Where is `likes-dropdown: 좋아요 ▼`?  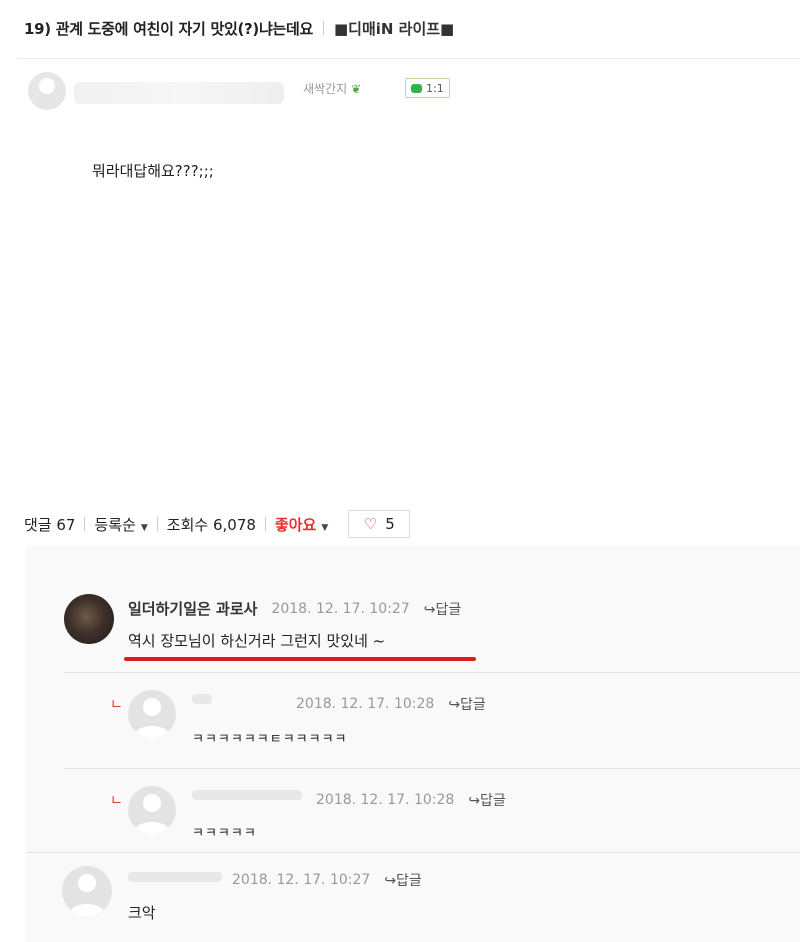 likes-dropdown: 좋아요 ▼ is located at coordinates (301, 524).